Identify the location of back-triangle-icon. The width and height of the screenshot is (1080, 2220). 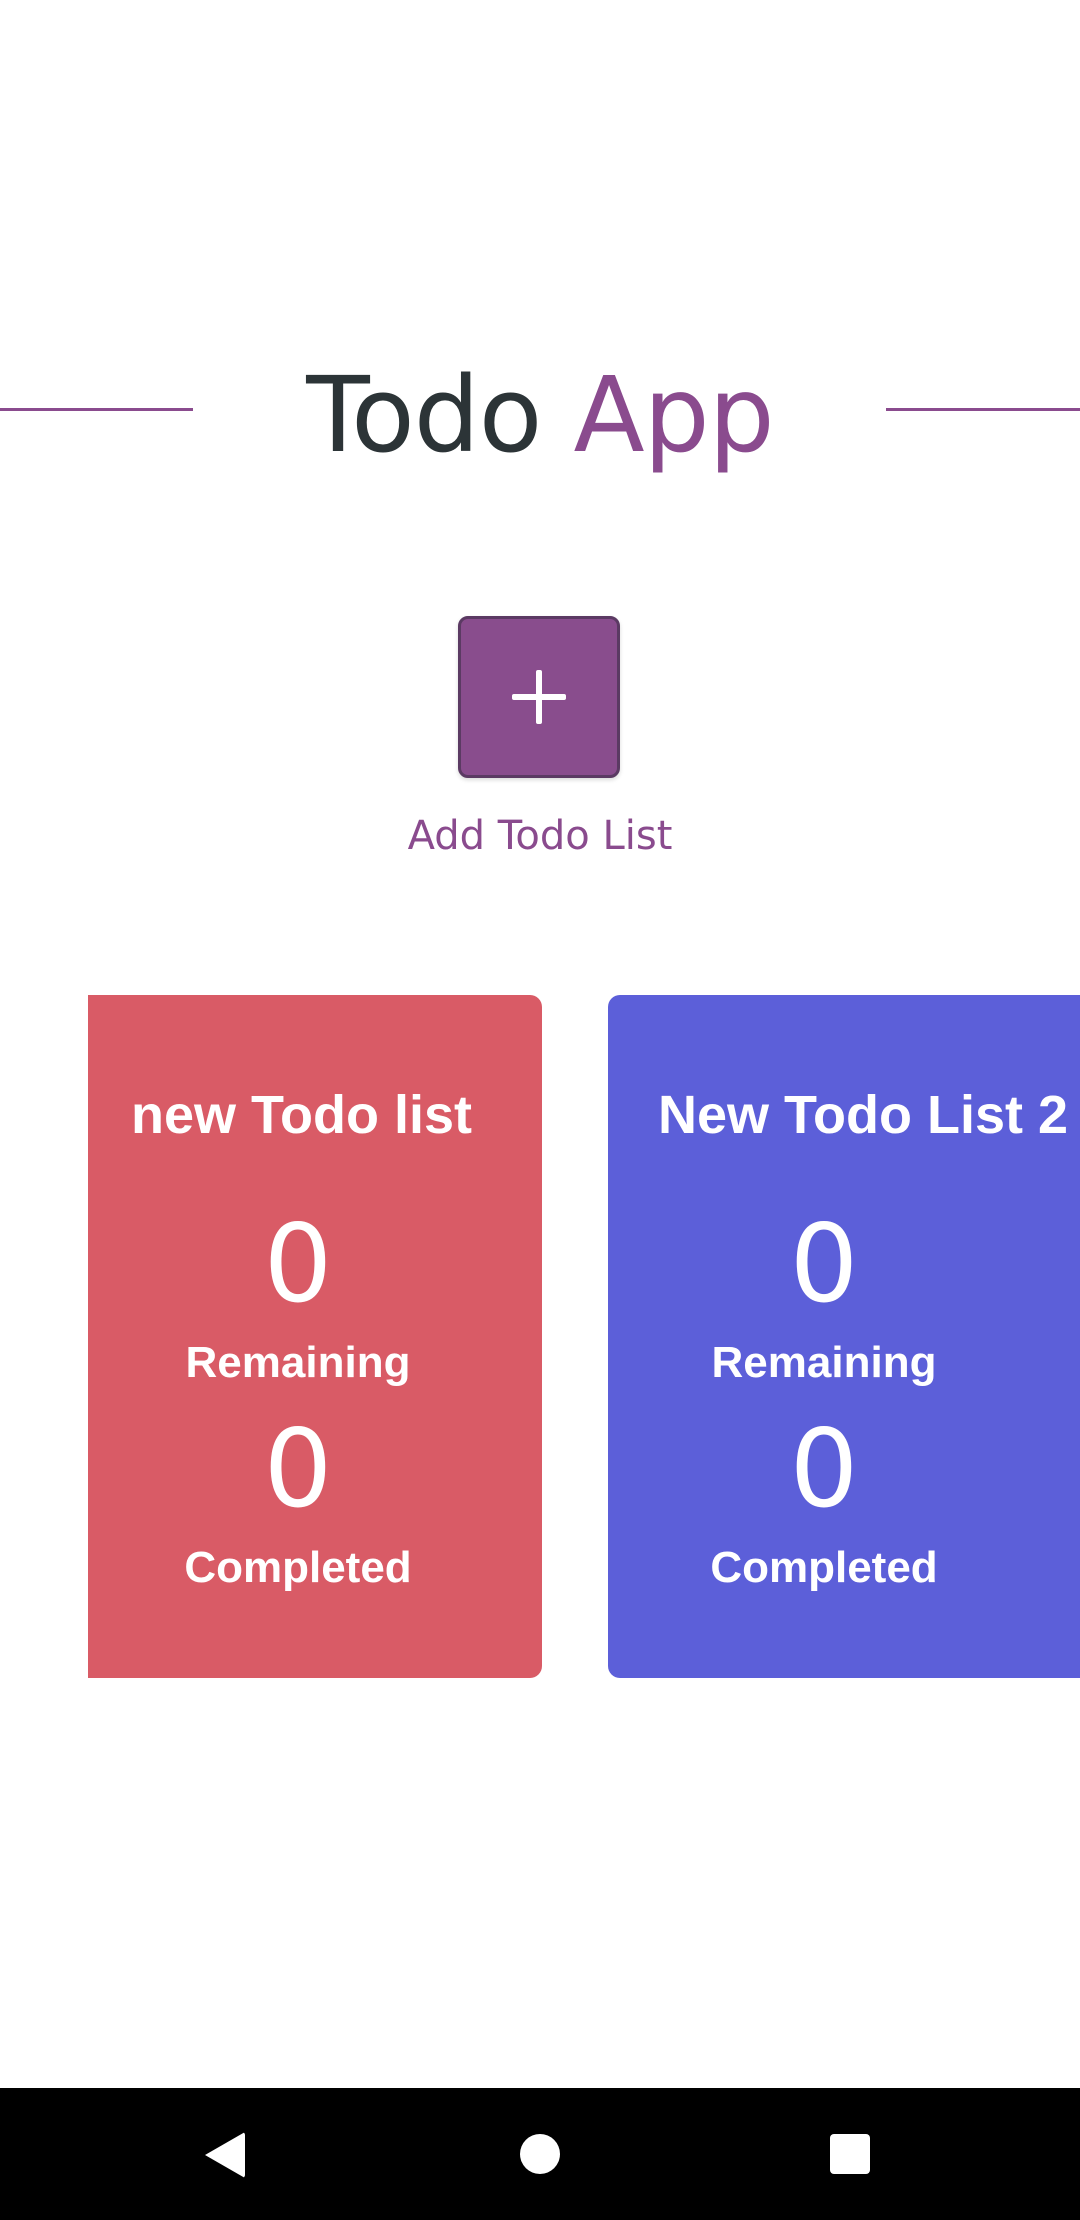
(225, 2155).